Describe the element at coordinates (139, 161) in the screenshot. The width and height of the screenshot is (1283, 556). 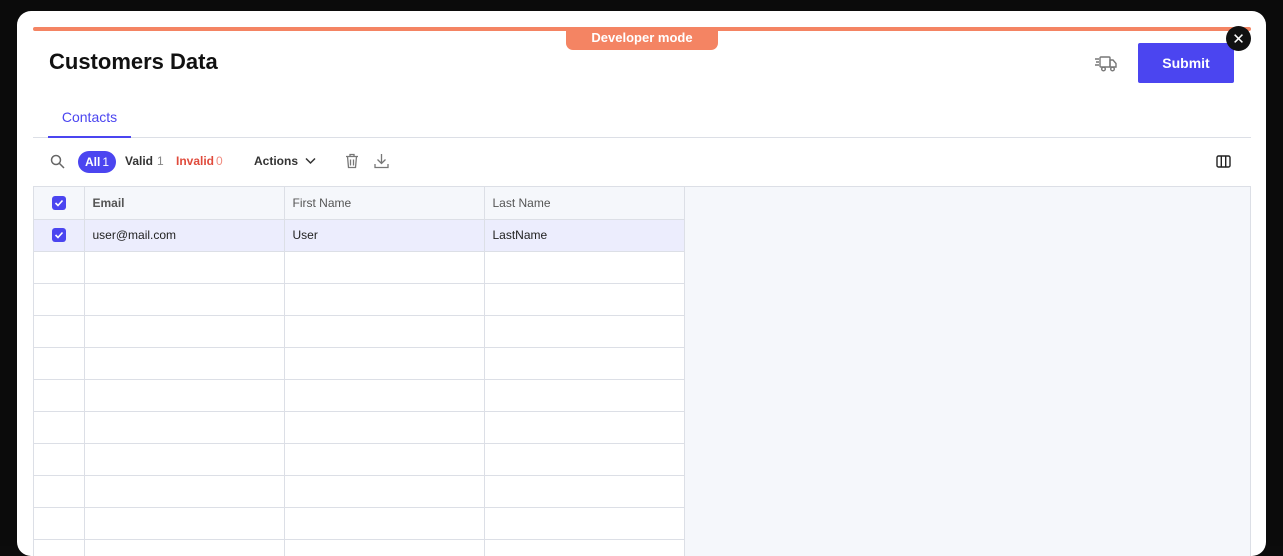
I see `filter-valid-label: Valid` at that location.